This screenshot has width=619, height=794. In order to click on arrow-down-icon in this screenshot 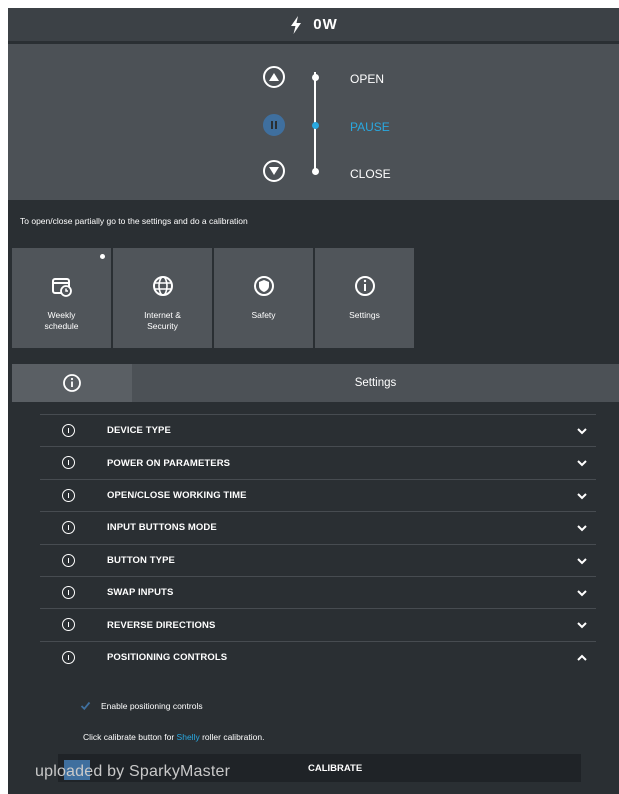, I will do `click(274, 171)`.